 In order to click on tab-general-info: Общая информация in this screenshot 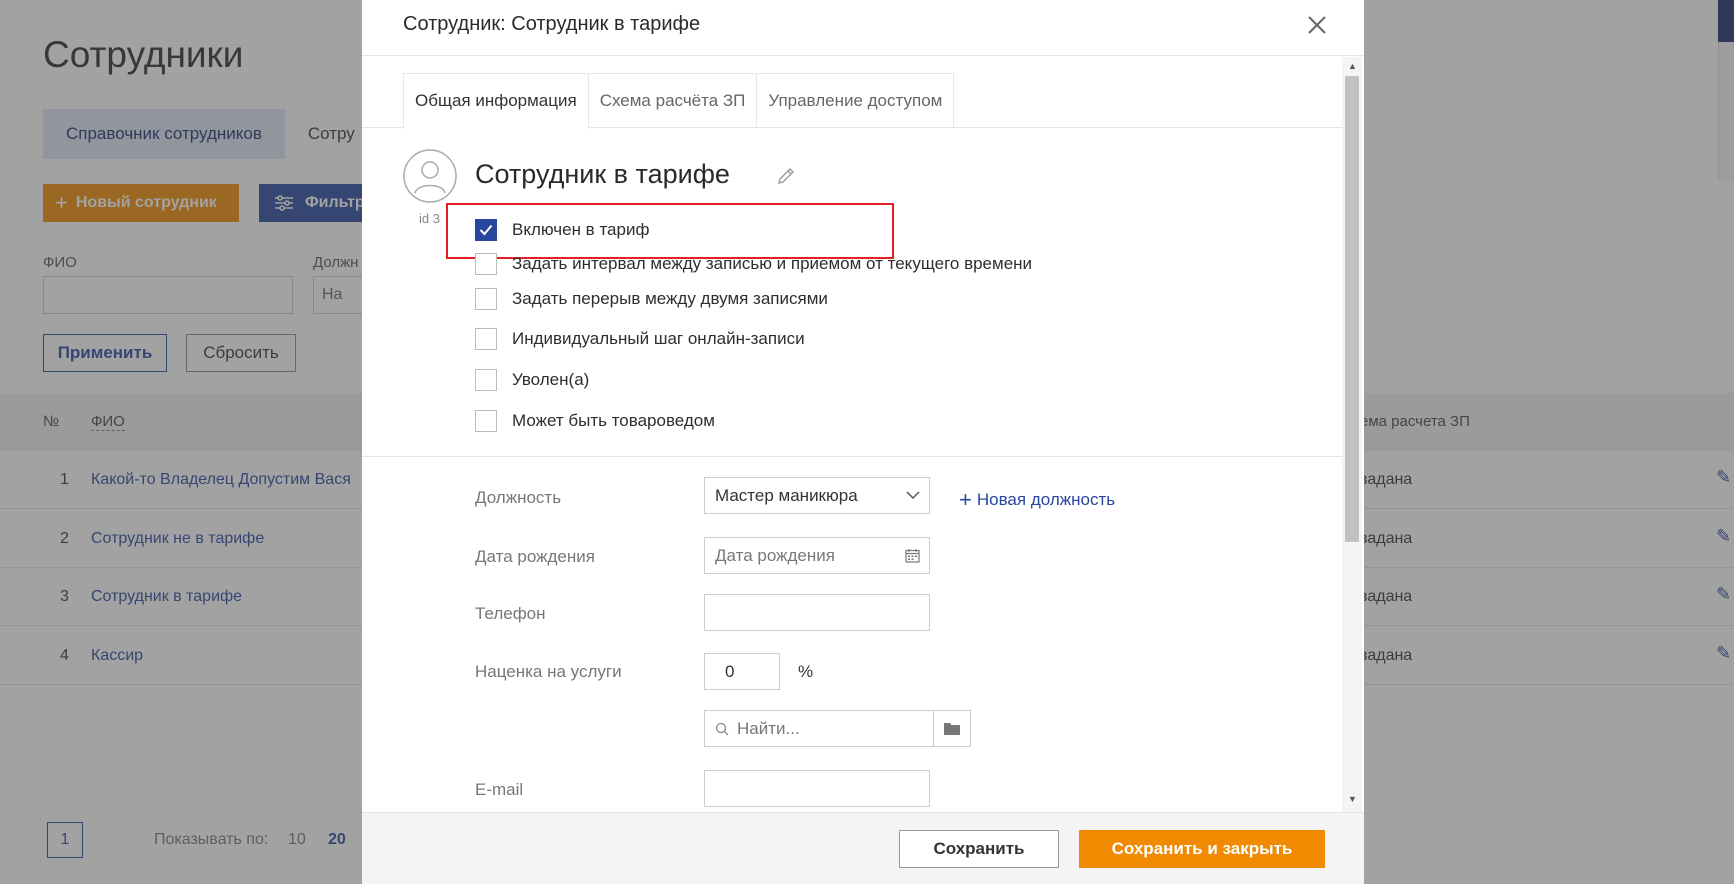, I will do `click(496, 101)`.